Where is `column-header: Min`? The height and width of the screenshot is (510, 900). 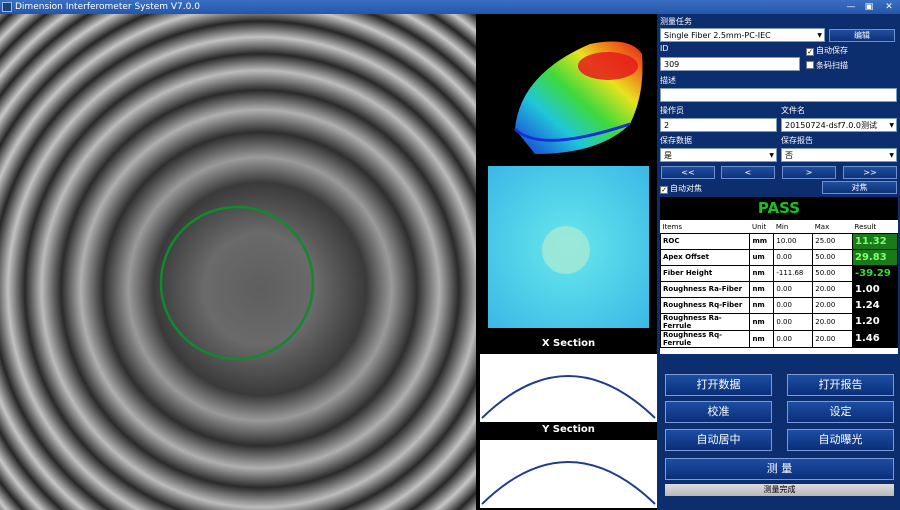 column-header: Min is located at coordinates (782, 226).